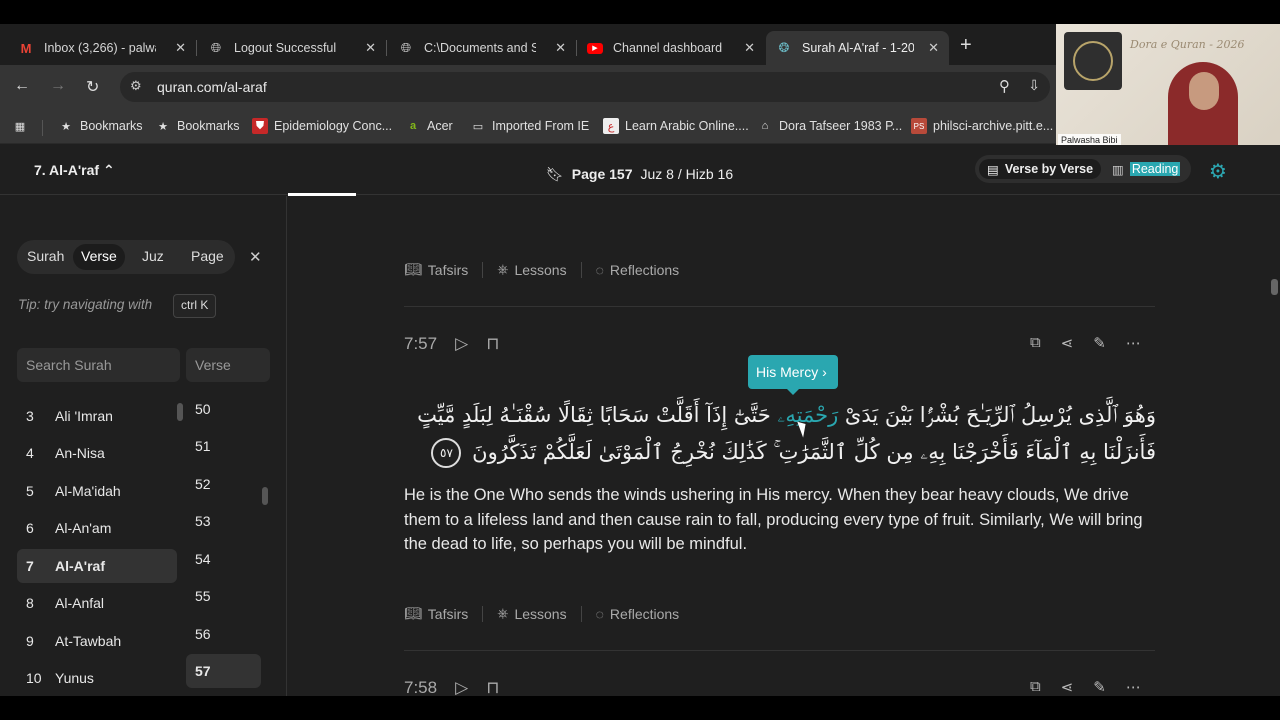 This screenshot has width=1280, height=720. I want to click on page-scrollbar, so click(1274, 287).